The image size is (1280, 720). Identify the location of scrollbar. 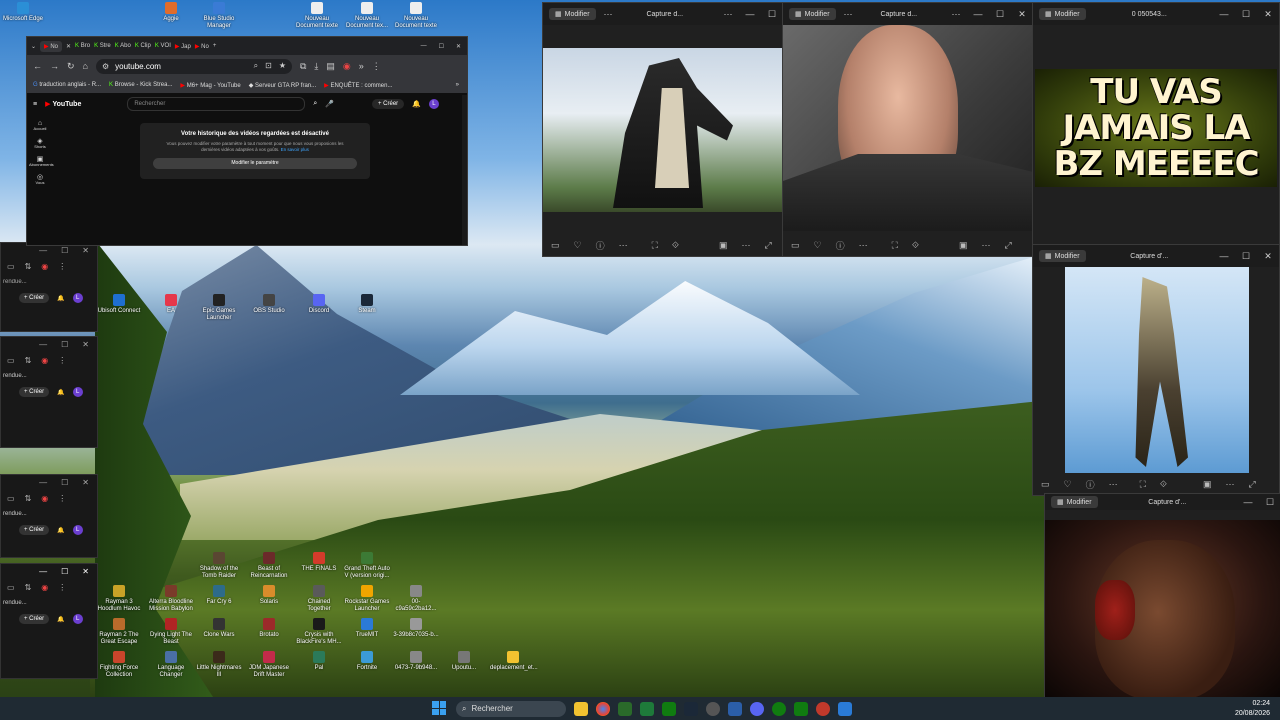
(464, 170).